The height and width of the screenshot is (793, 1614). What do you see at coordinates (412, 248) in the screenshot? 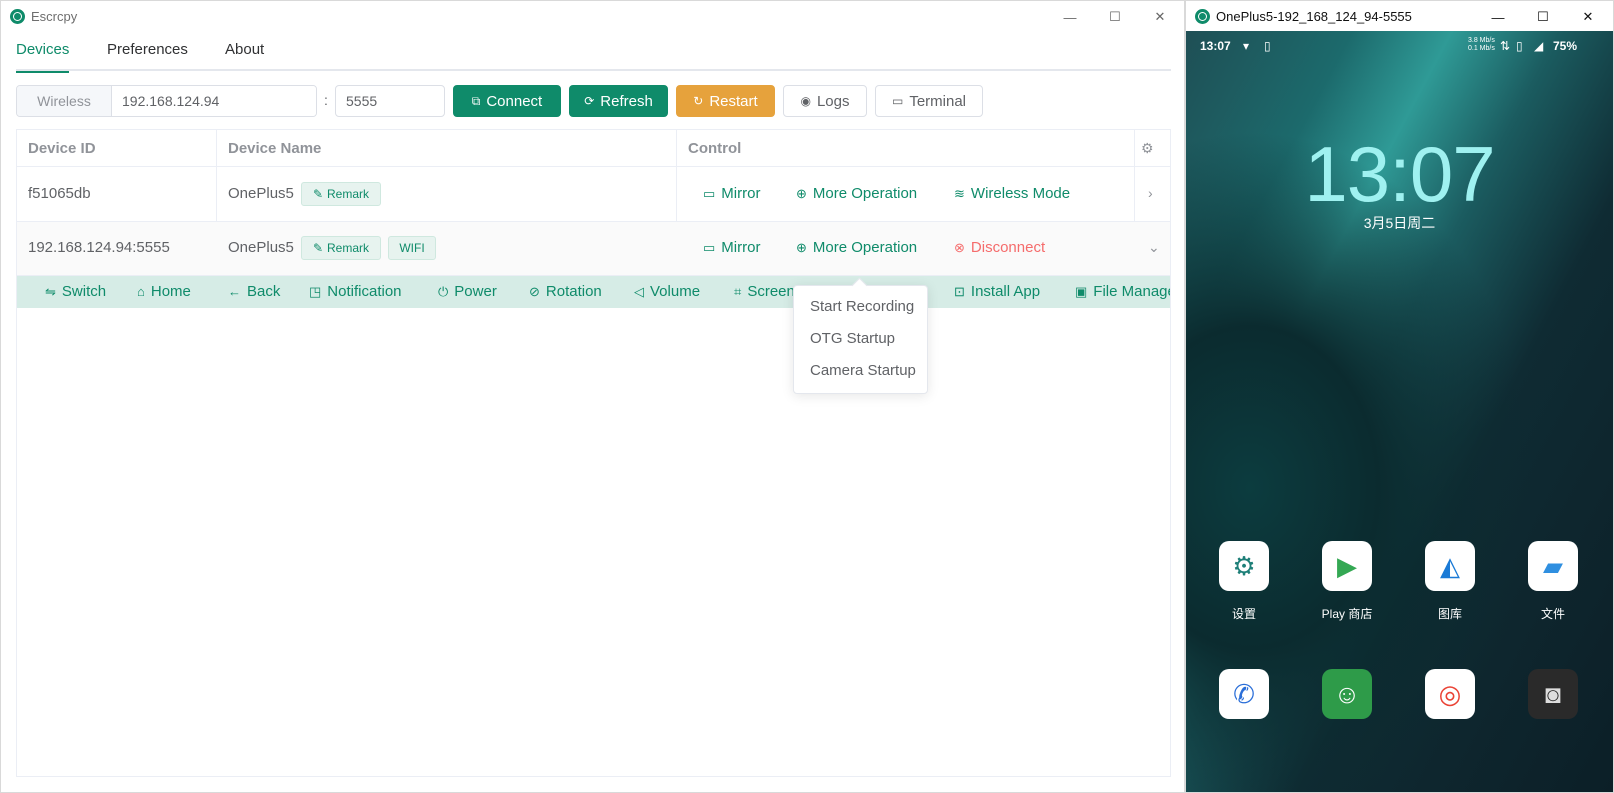
I see `wifi-tag: WIFI` at bounding box center [412, 248].